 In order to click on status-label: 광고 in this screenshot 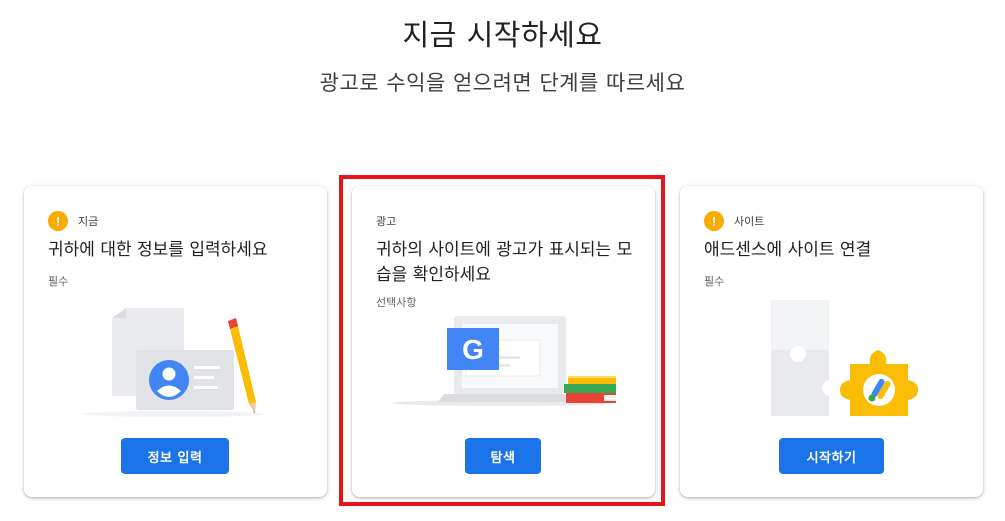, I will do `click(386, 221)`.